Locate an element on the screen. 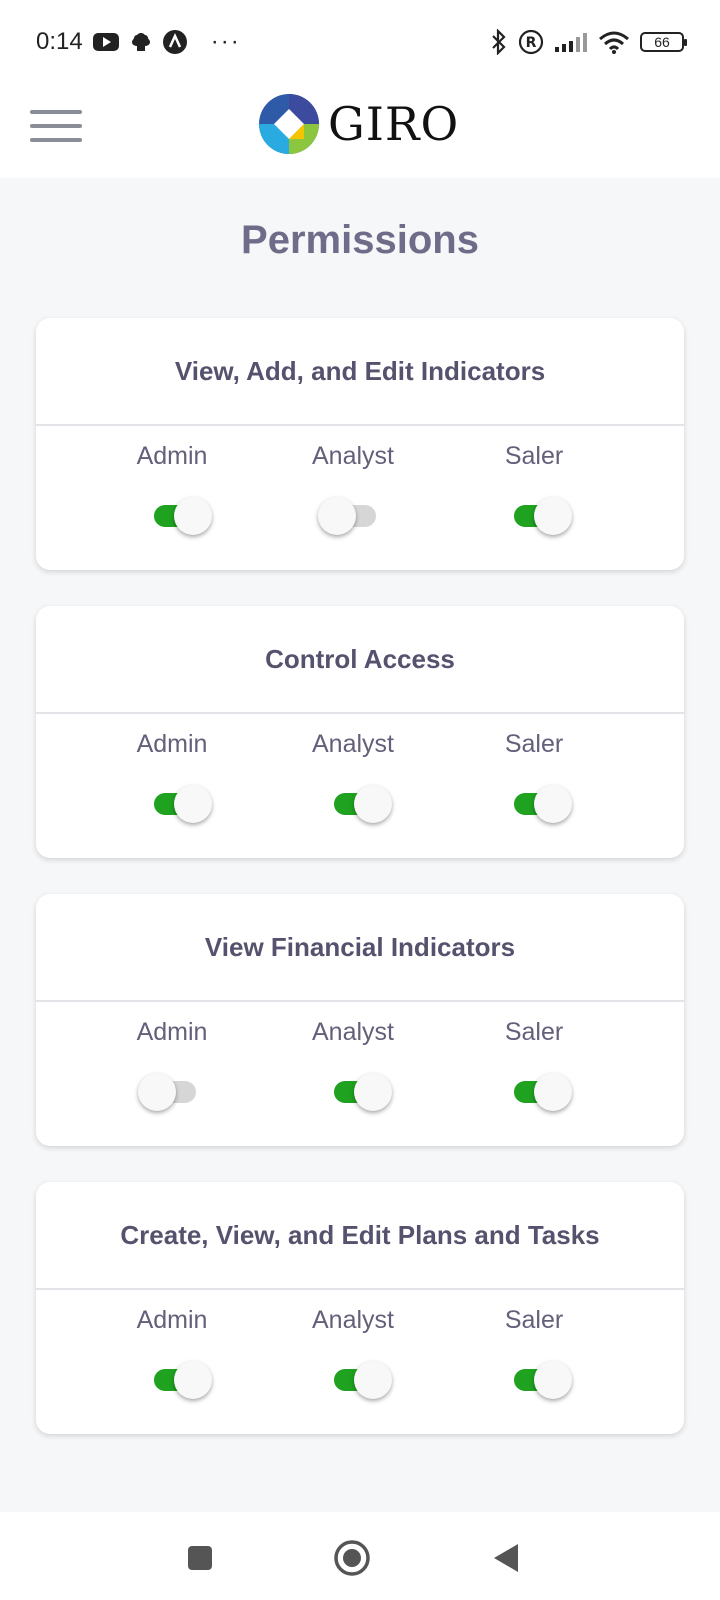  logo-text: GIRO is located at coordinates (394, 124).